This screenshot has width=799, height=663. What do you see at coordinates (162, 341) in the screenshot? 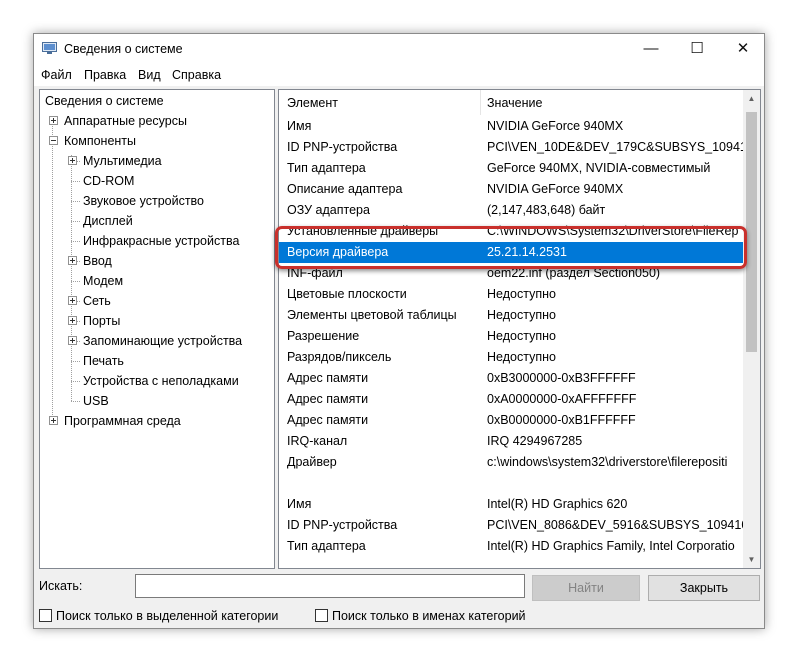
I see `tree-item: Запоминающие устройства` at bounding box center [162, 341].